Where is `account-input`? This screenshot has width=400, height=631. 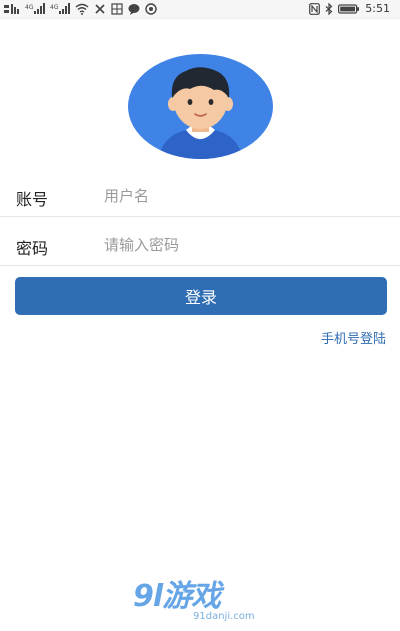
account-input is located at coordinates (244, 196).